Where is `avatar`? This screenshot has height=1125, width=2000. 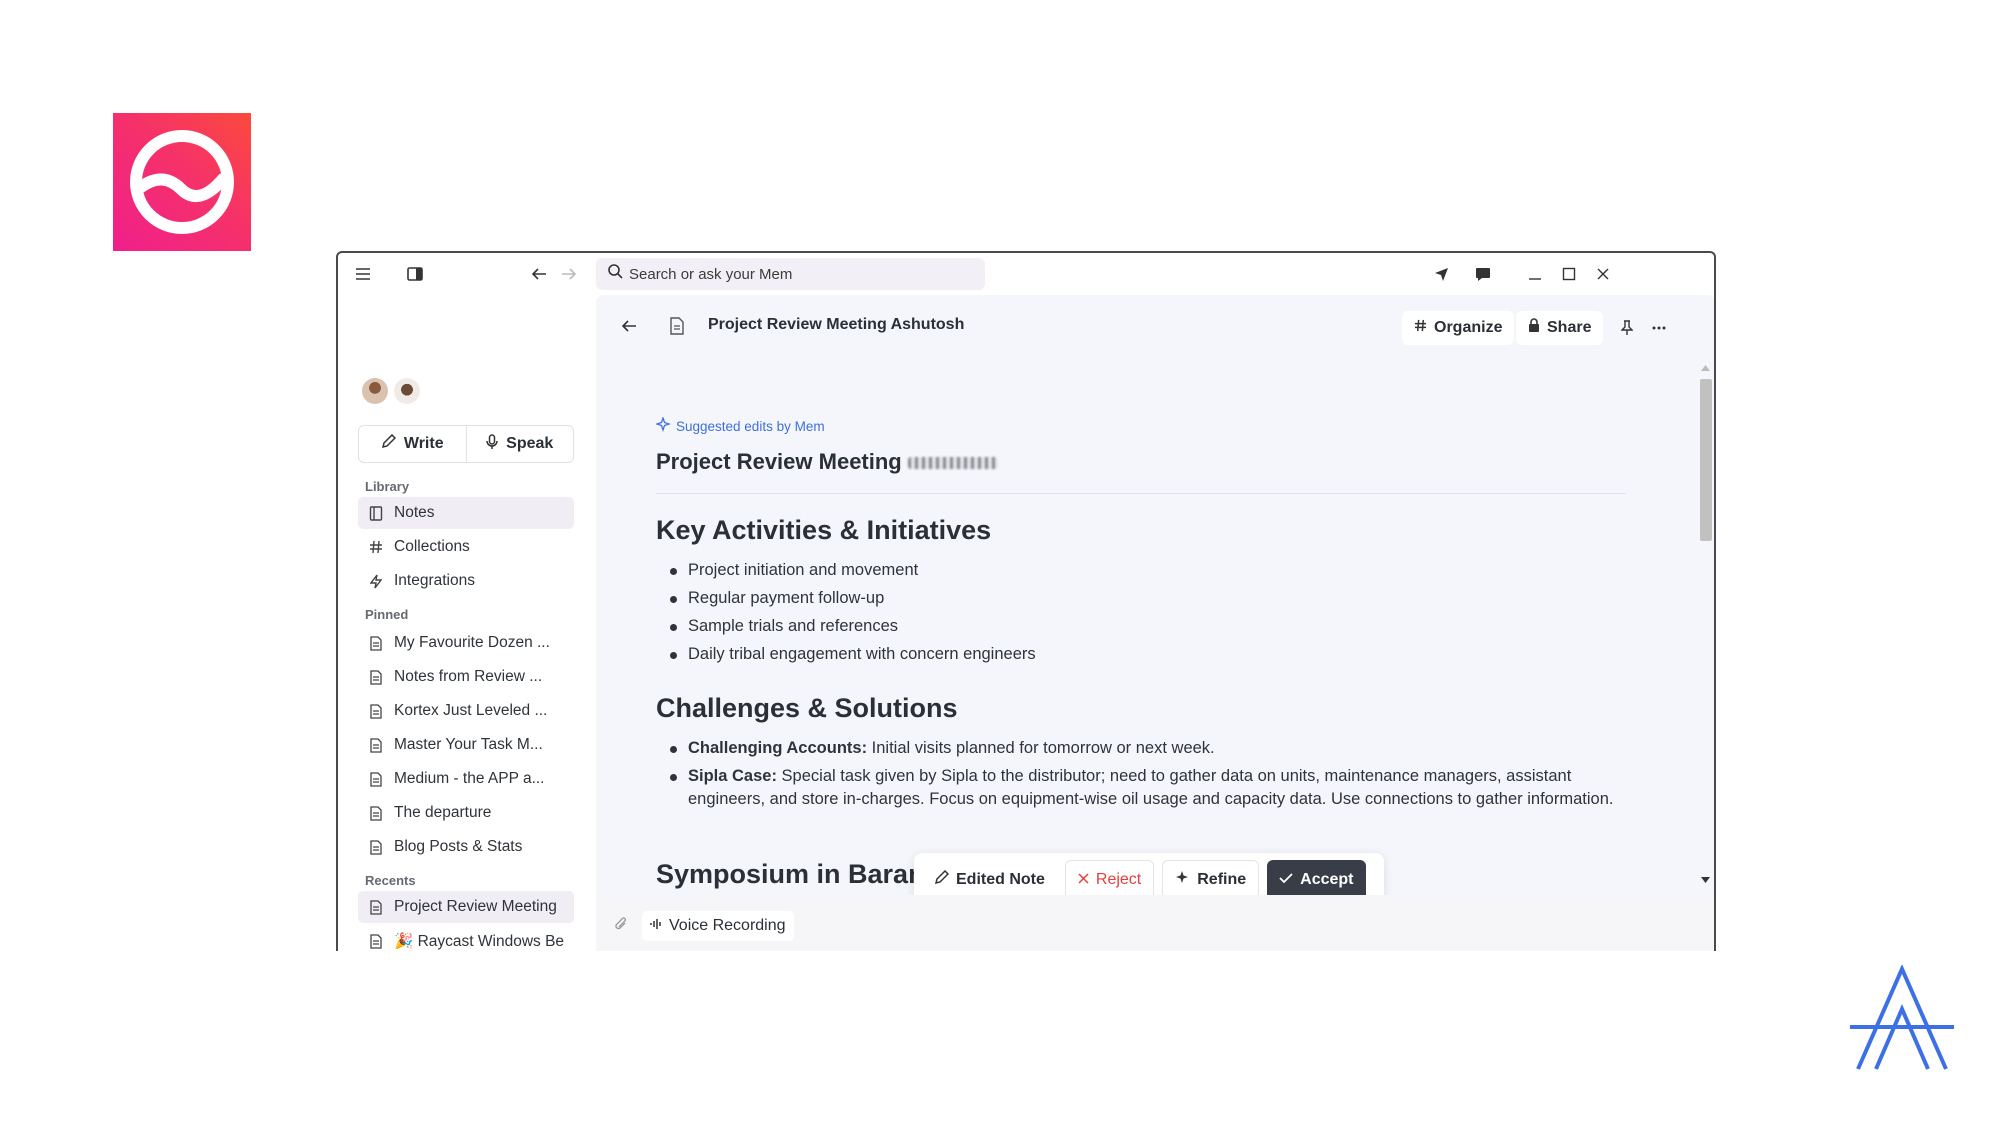
avatar is located at coordinates (375, 391).